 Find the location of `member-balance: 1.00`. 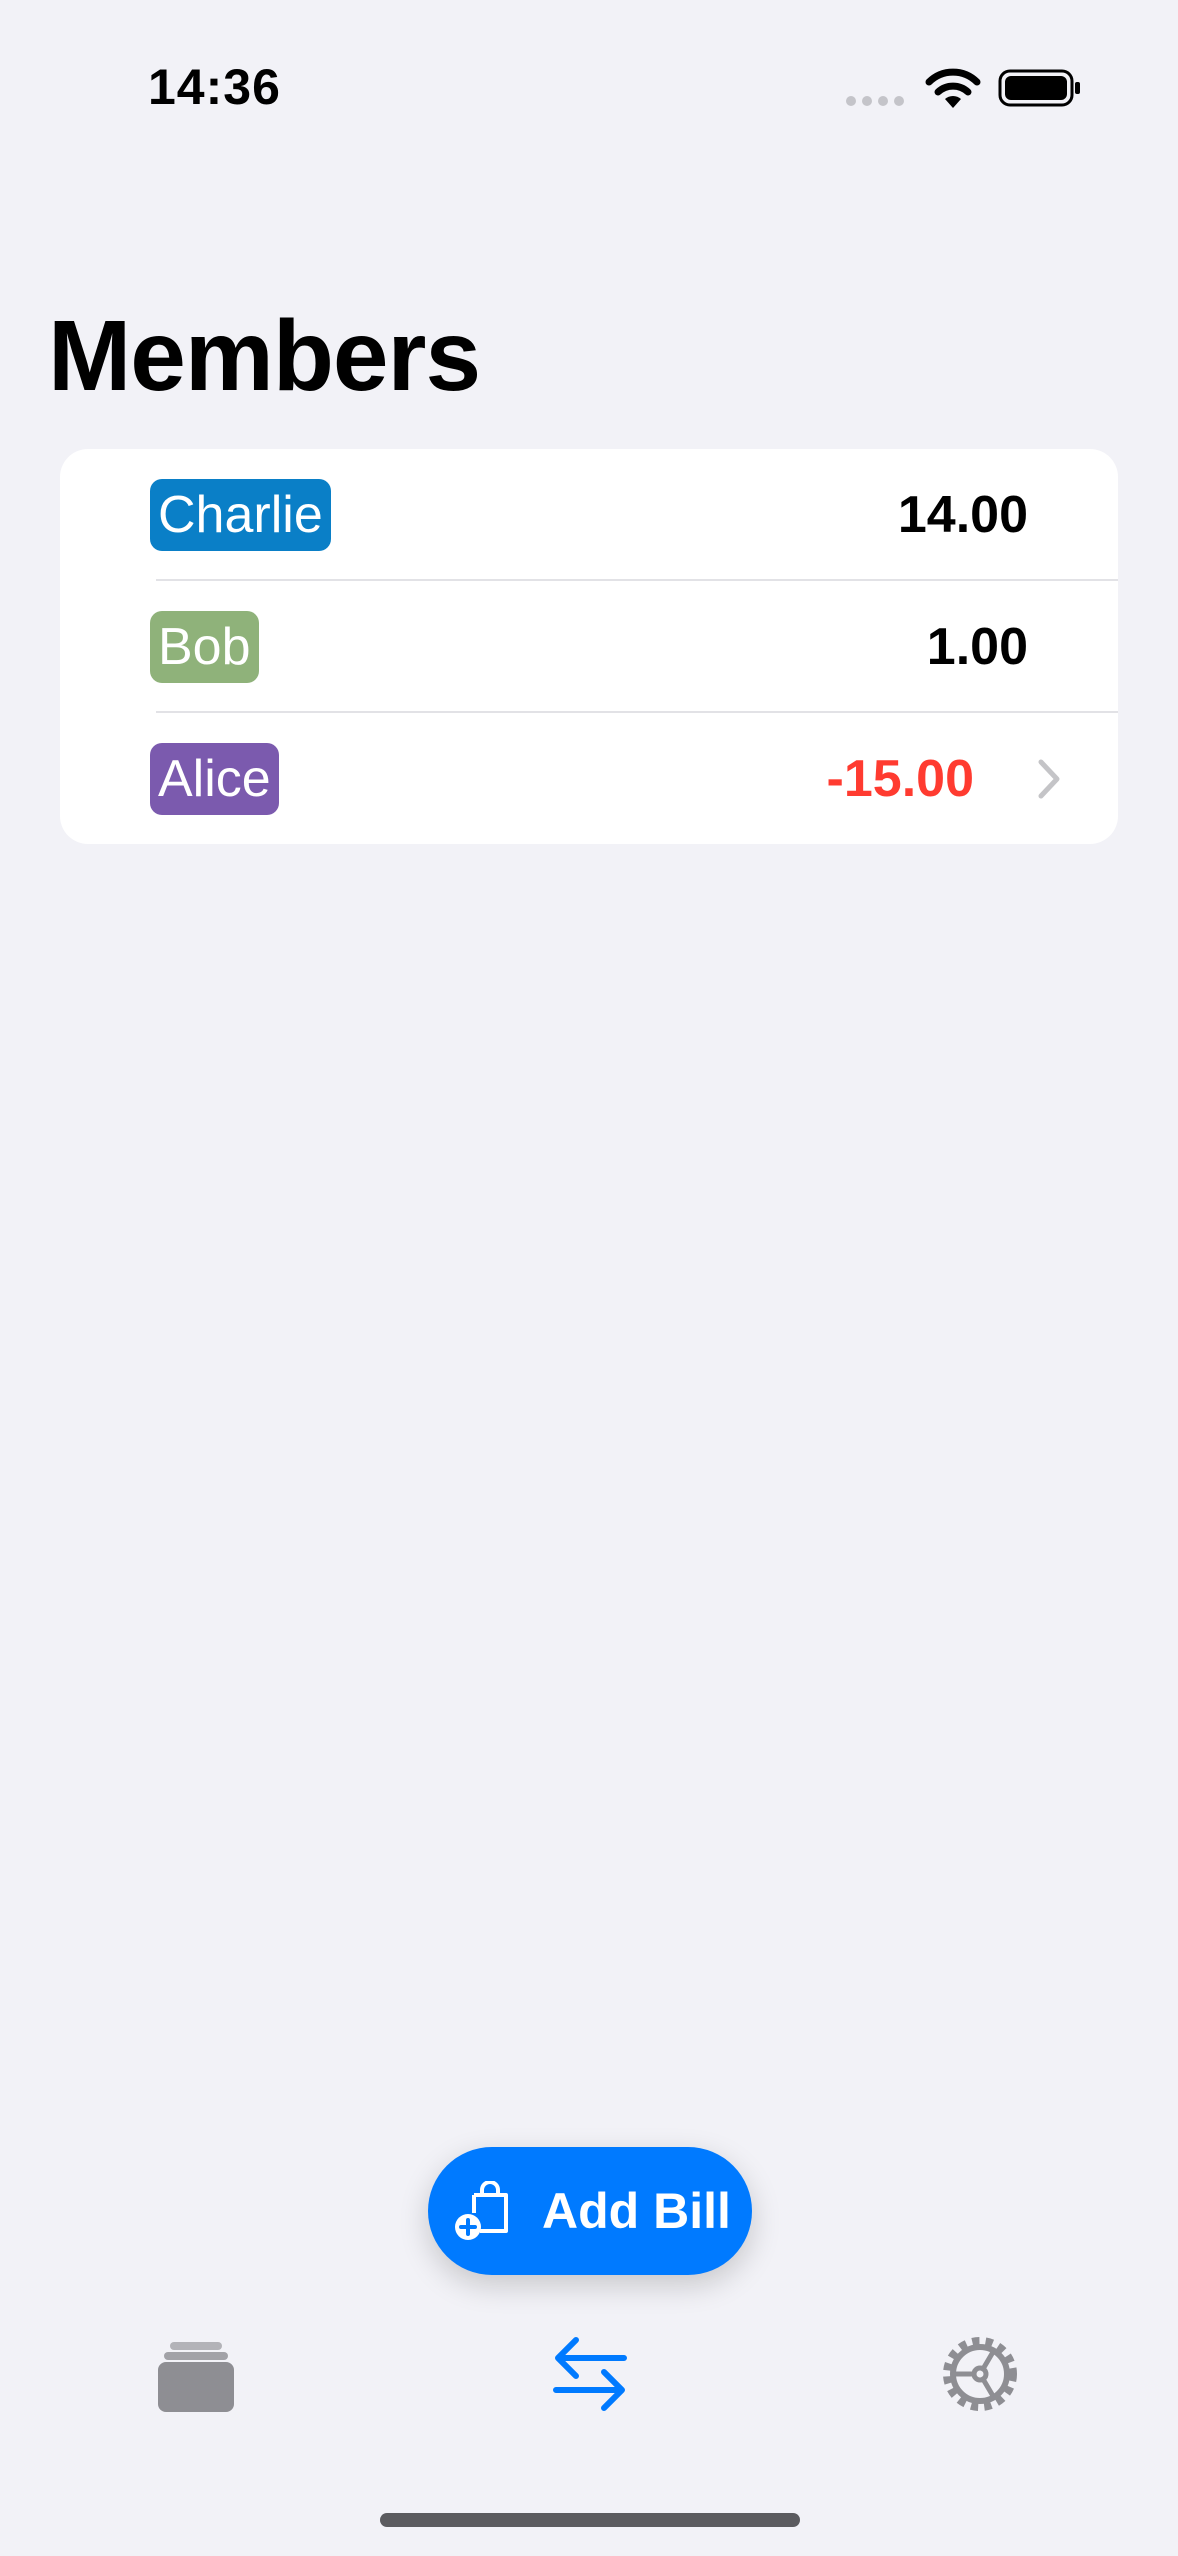

member-balance: 1.00 is located at coordinates (977, 647).